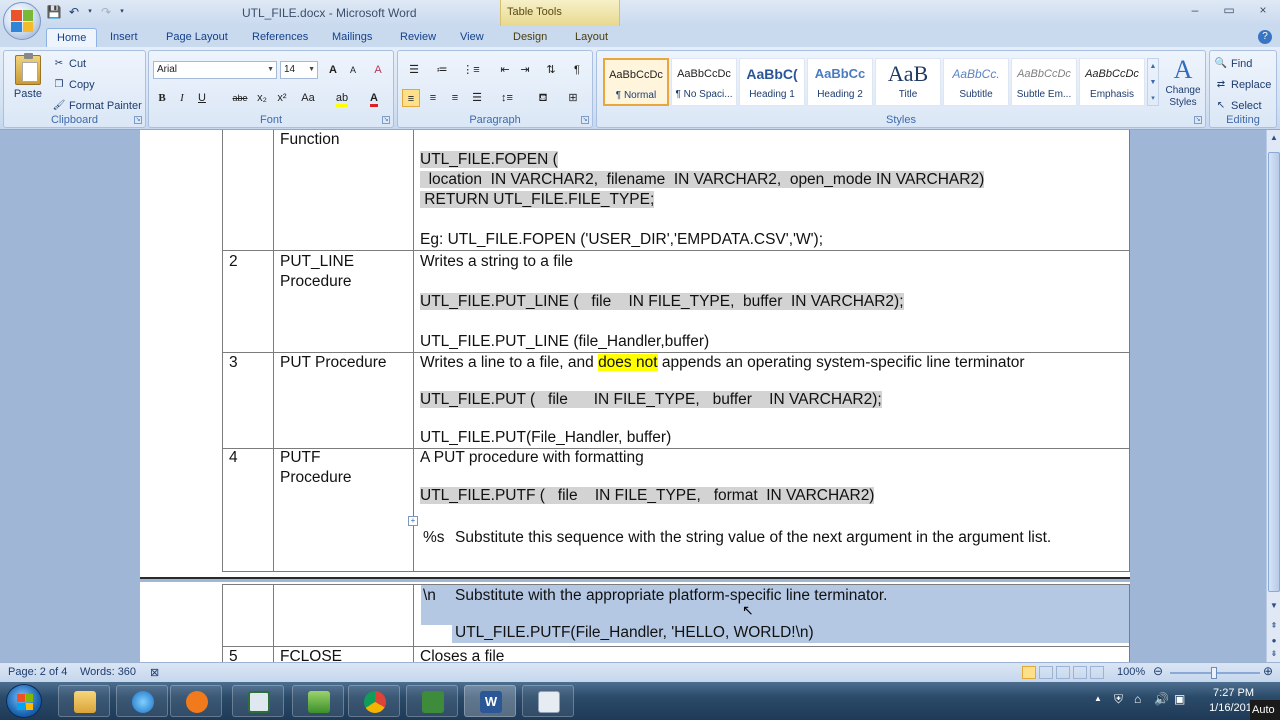 The image size is (1280, 720). What do you see at coordinates (1265, 37) in the screenshot?
I see `help-icon: ?` at bounding box center [1265, 37].